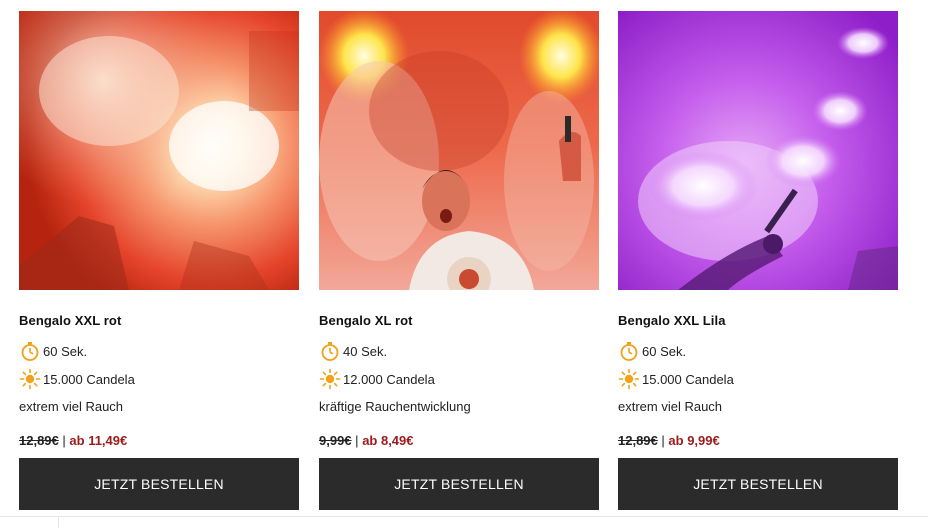 The height and width of the screenshot is (528, 928). What do you see at coordinates (366, 320) in the screenshot?
I see `product-title: Bengalo XL rot` at bounding box center [366, 320].